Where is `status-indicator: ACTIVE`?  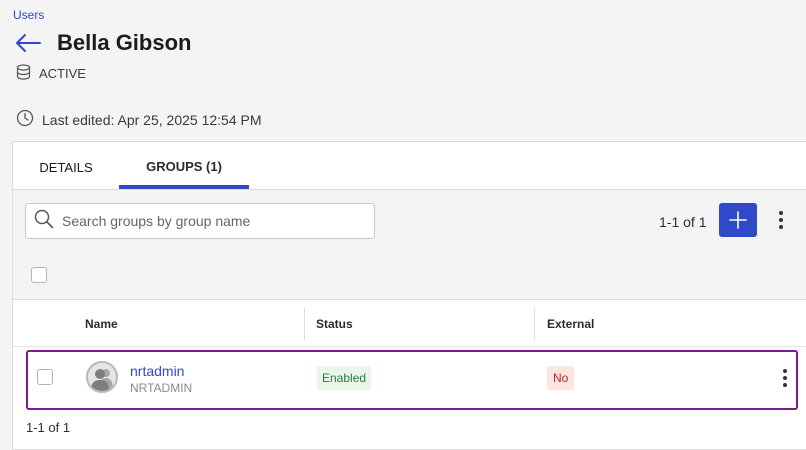 status-indicator: ACTIVE is located at coordinates (51, 73).